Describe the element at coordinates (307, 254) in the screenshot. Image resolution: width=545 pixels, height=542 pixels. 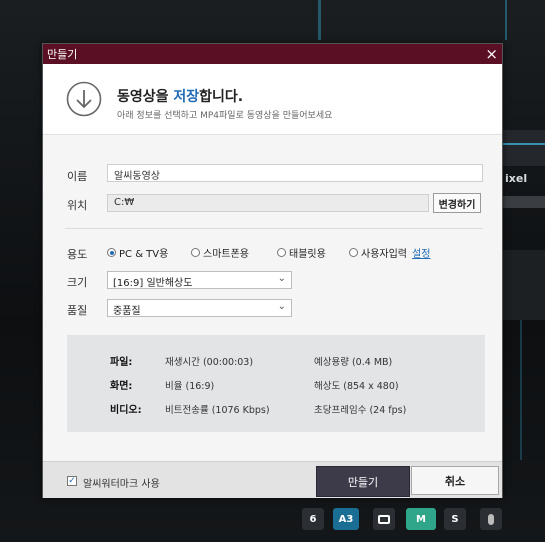
I see `radio-label: 태블릿용` at that location.